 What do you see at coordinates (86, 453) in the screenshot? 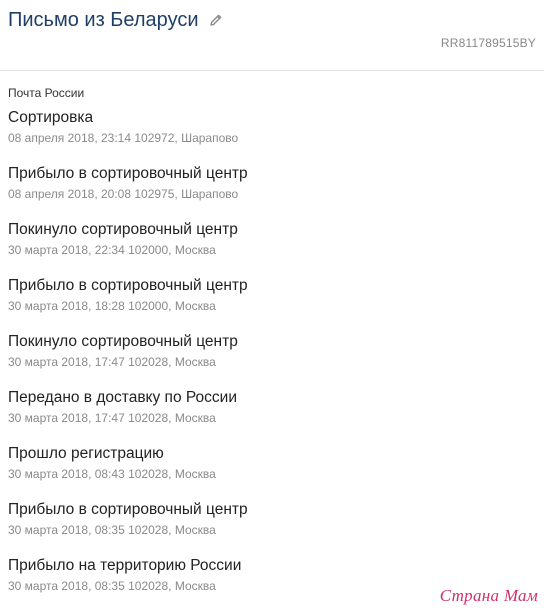
I see `event-status: Прошло регистрацию` at bounding box center [86, 453].